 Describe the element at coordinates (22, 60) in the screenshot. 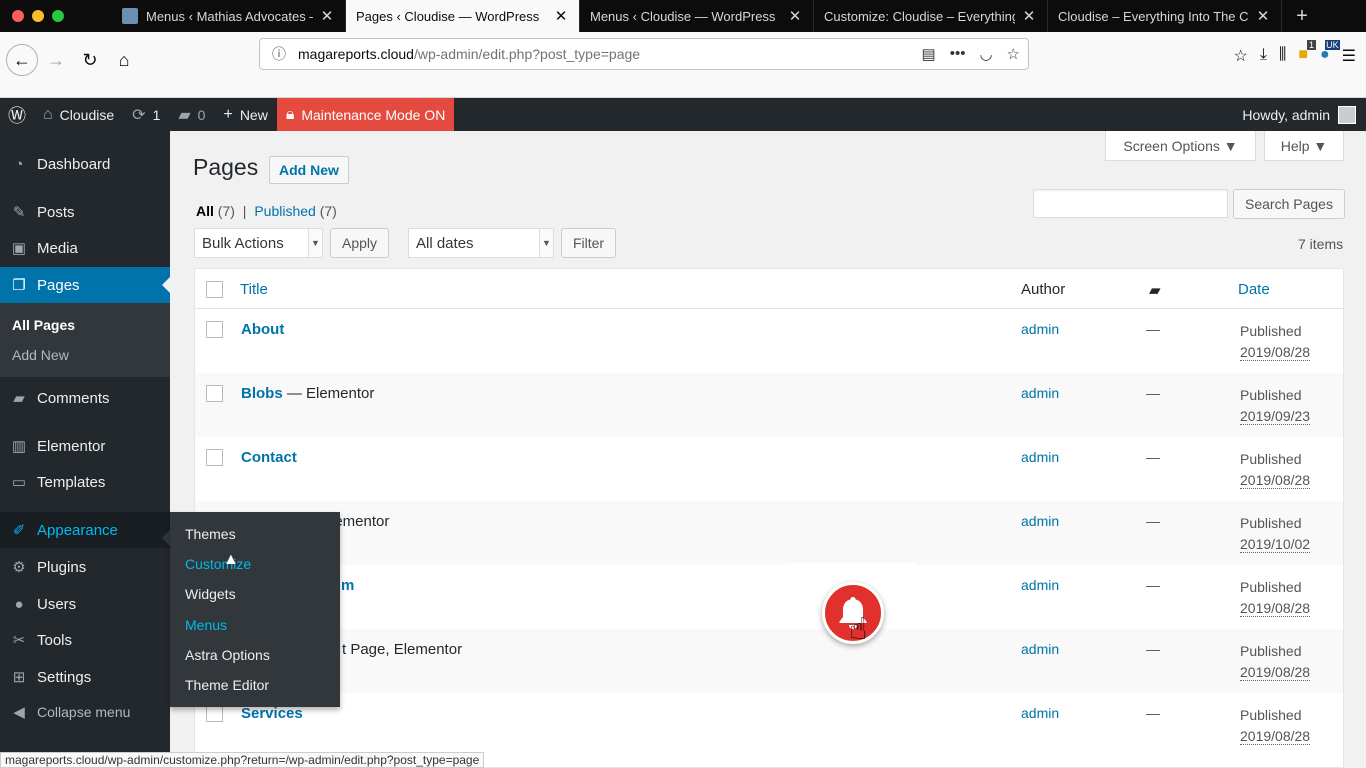

I see `back-icon: ←` at that location.